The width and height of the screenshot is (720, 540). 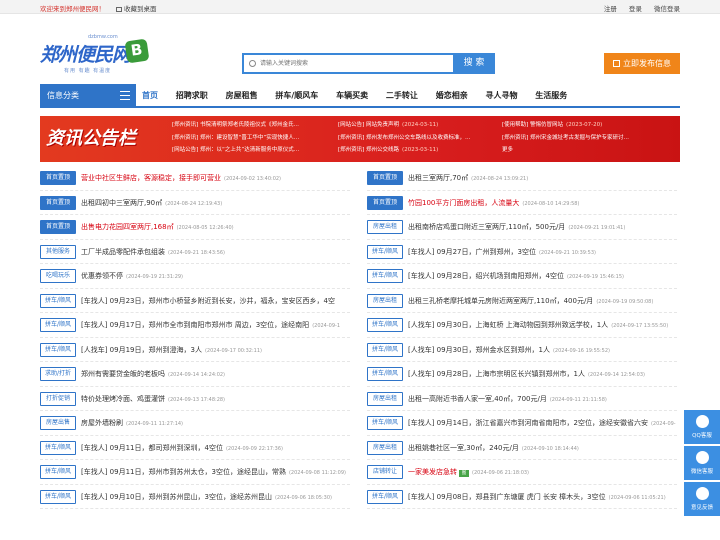 What do you see at coordinates (192, 96) in the screenshot?
I see `nav-jobs: 招聘求职` at bounding box center [192, 96].